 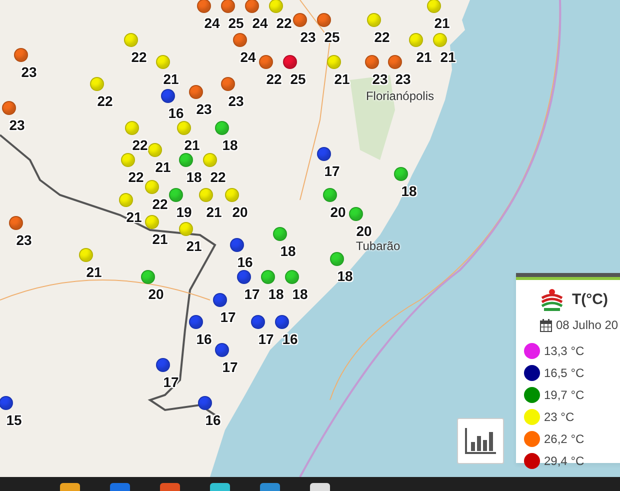 I want to click on legend-title: T(°C), so click(x=590, y=300).